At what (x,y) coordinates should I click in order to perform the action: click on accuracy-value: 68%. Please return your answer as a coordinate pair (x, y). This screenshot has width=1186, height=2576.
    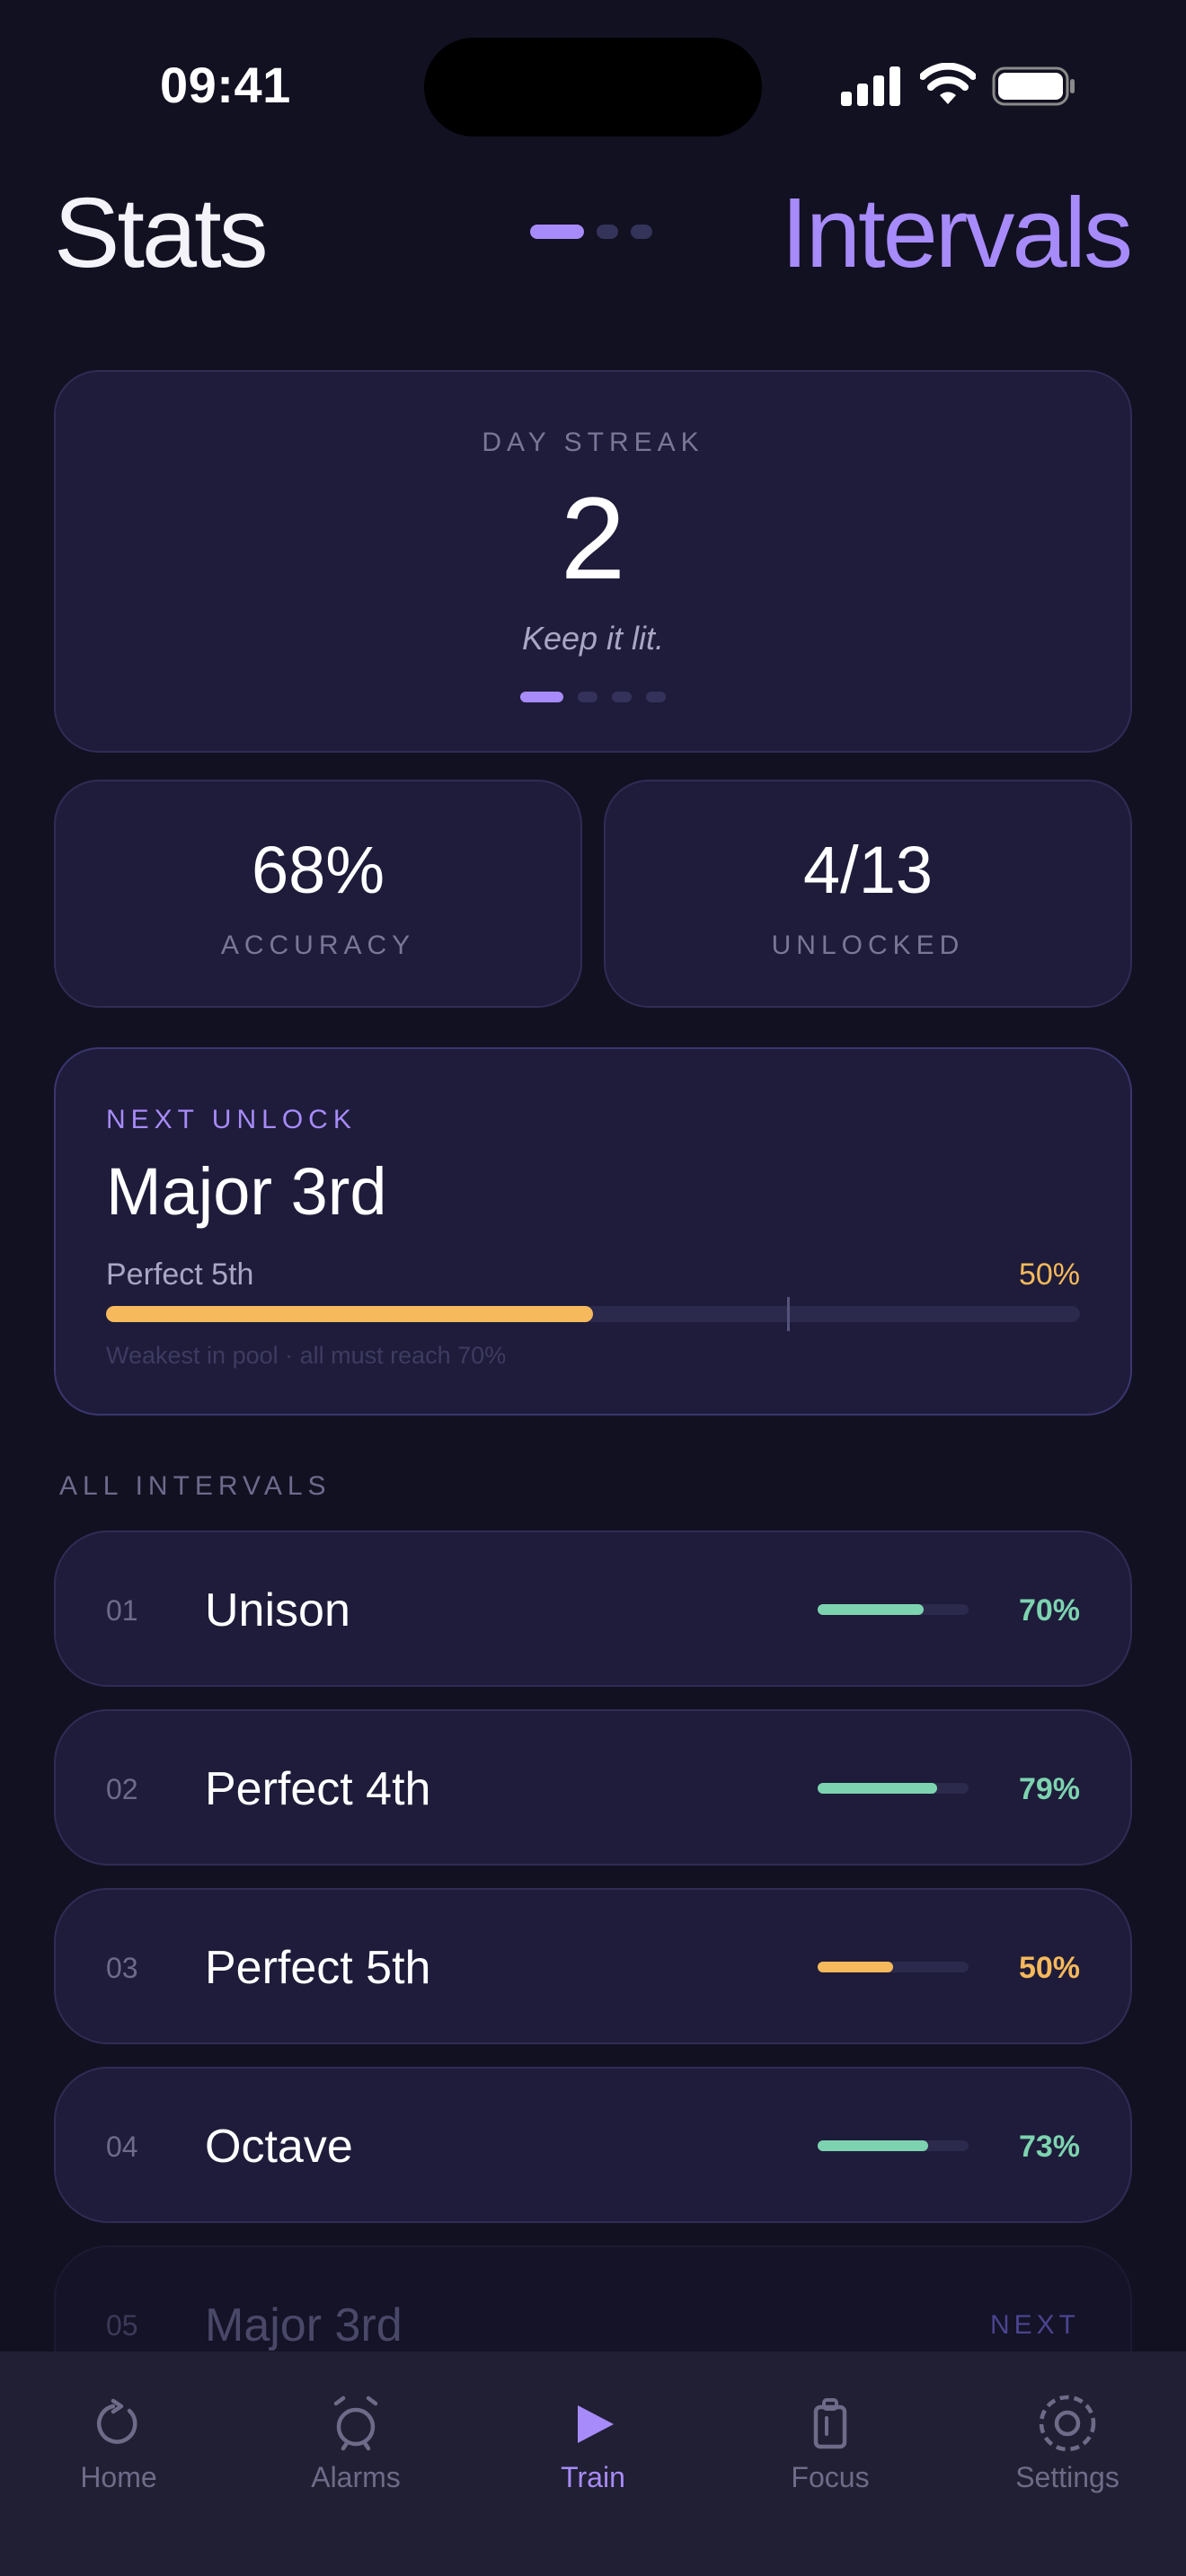
    Looking at the image, I should click on (318, 870).